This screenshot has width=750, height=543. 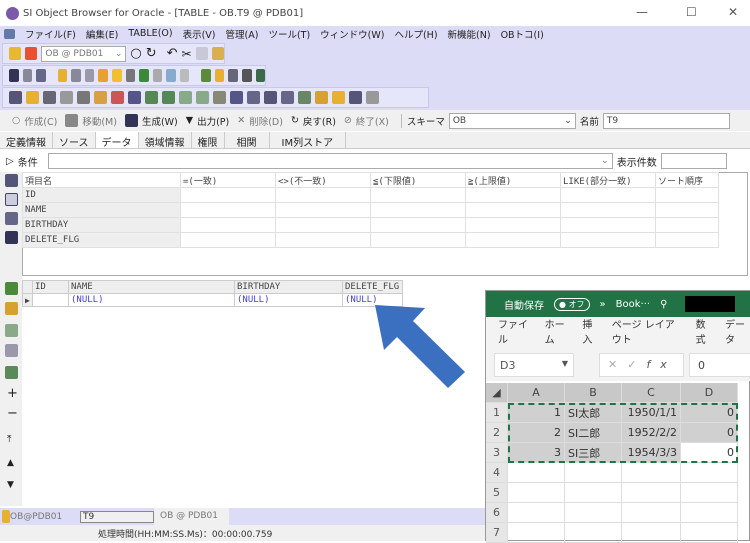 What do you see at coordinates (217, 53) in the screenshot?
I see `paste-icon` at bounding box center [217, 53].